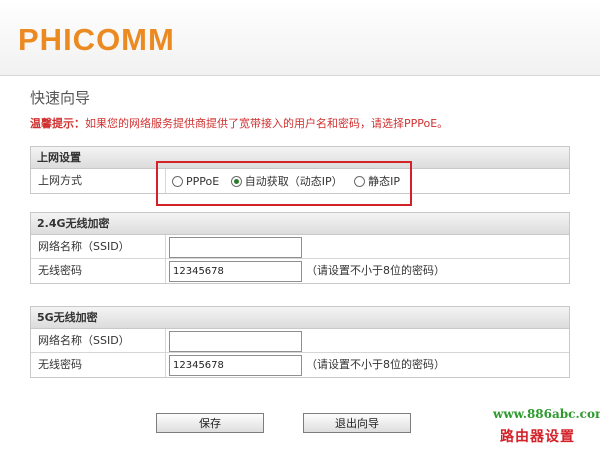  What do you see at coordinates (537, 437) in the screenshot?
I see `watermark-caption: 路由器设置` at bounding box center [537, 437].